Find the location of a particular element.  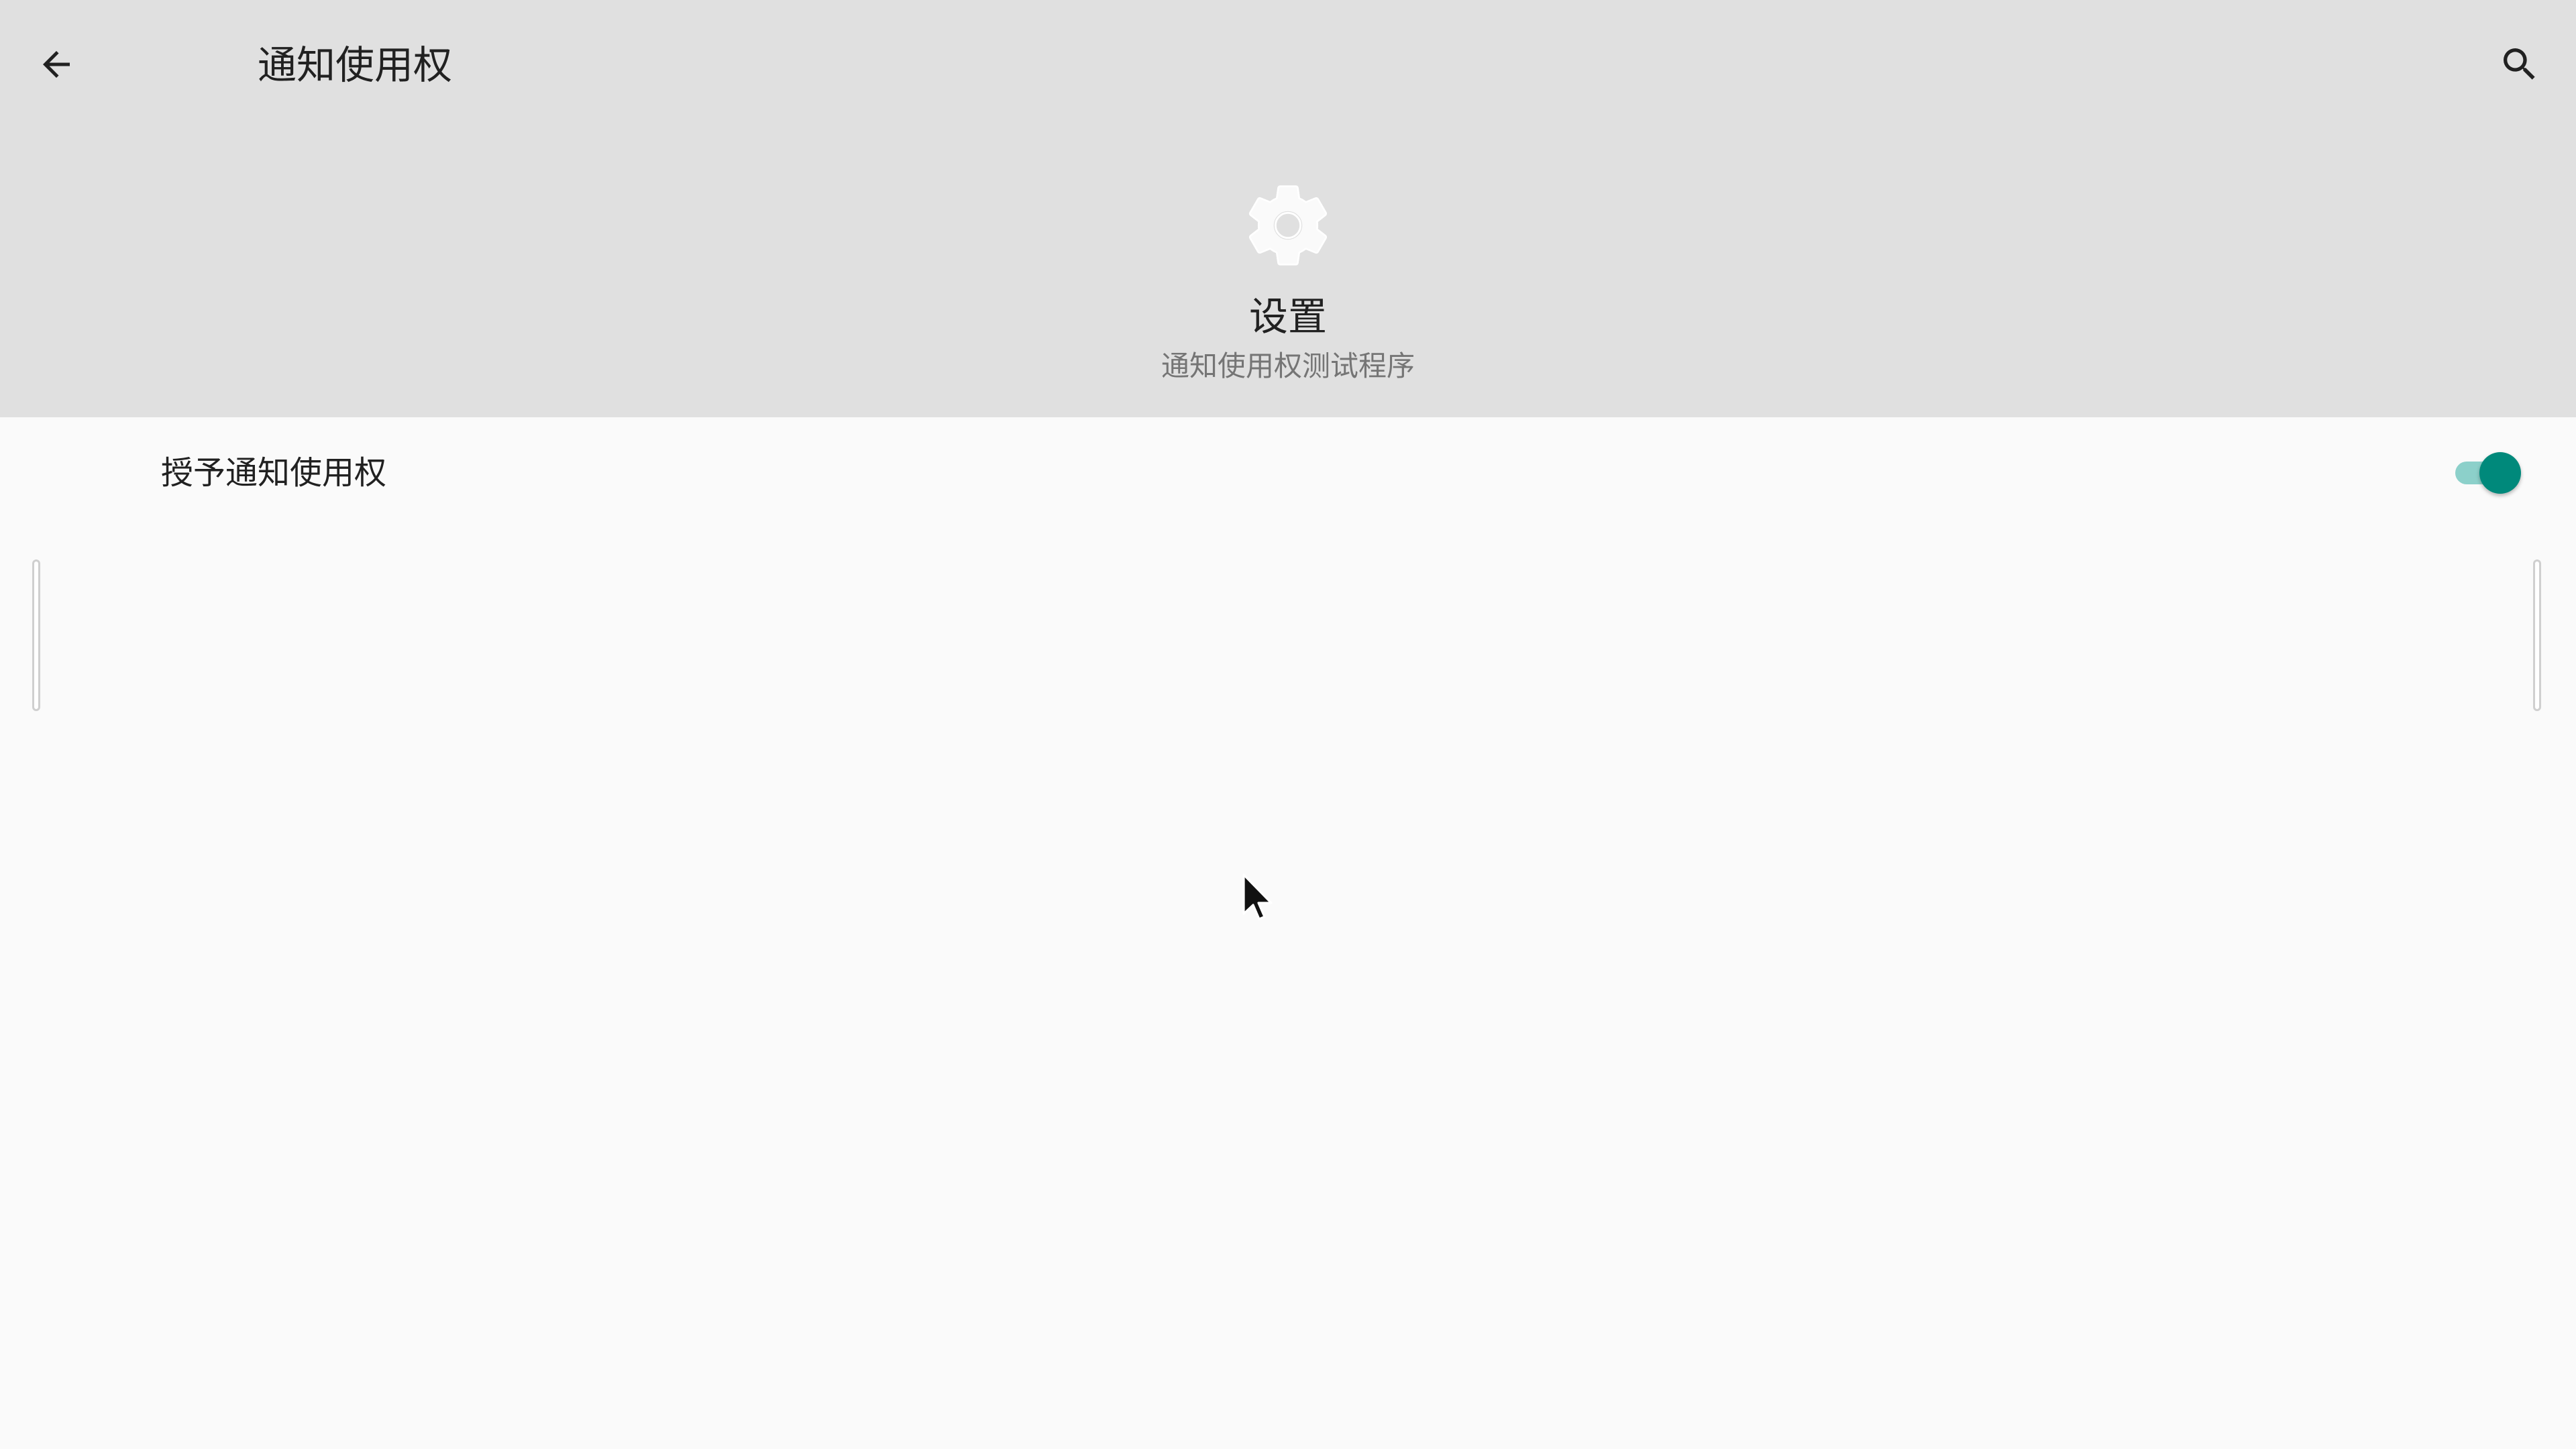

grant-notification-access-row: 授予通知使用权 is located at coordinates (1288, 473).